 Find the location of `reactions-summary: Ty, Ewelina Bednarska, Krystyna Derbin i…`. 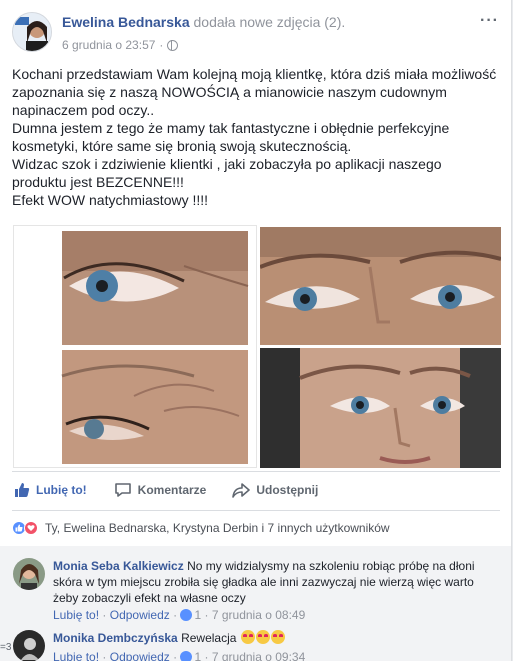

reactions-summary: Ty, Ewelina Bednarska, Krystyna Derbin i… is located at coordinates (201, 528).